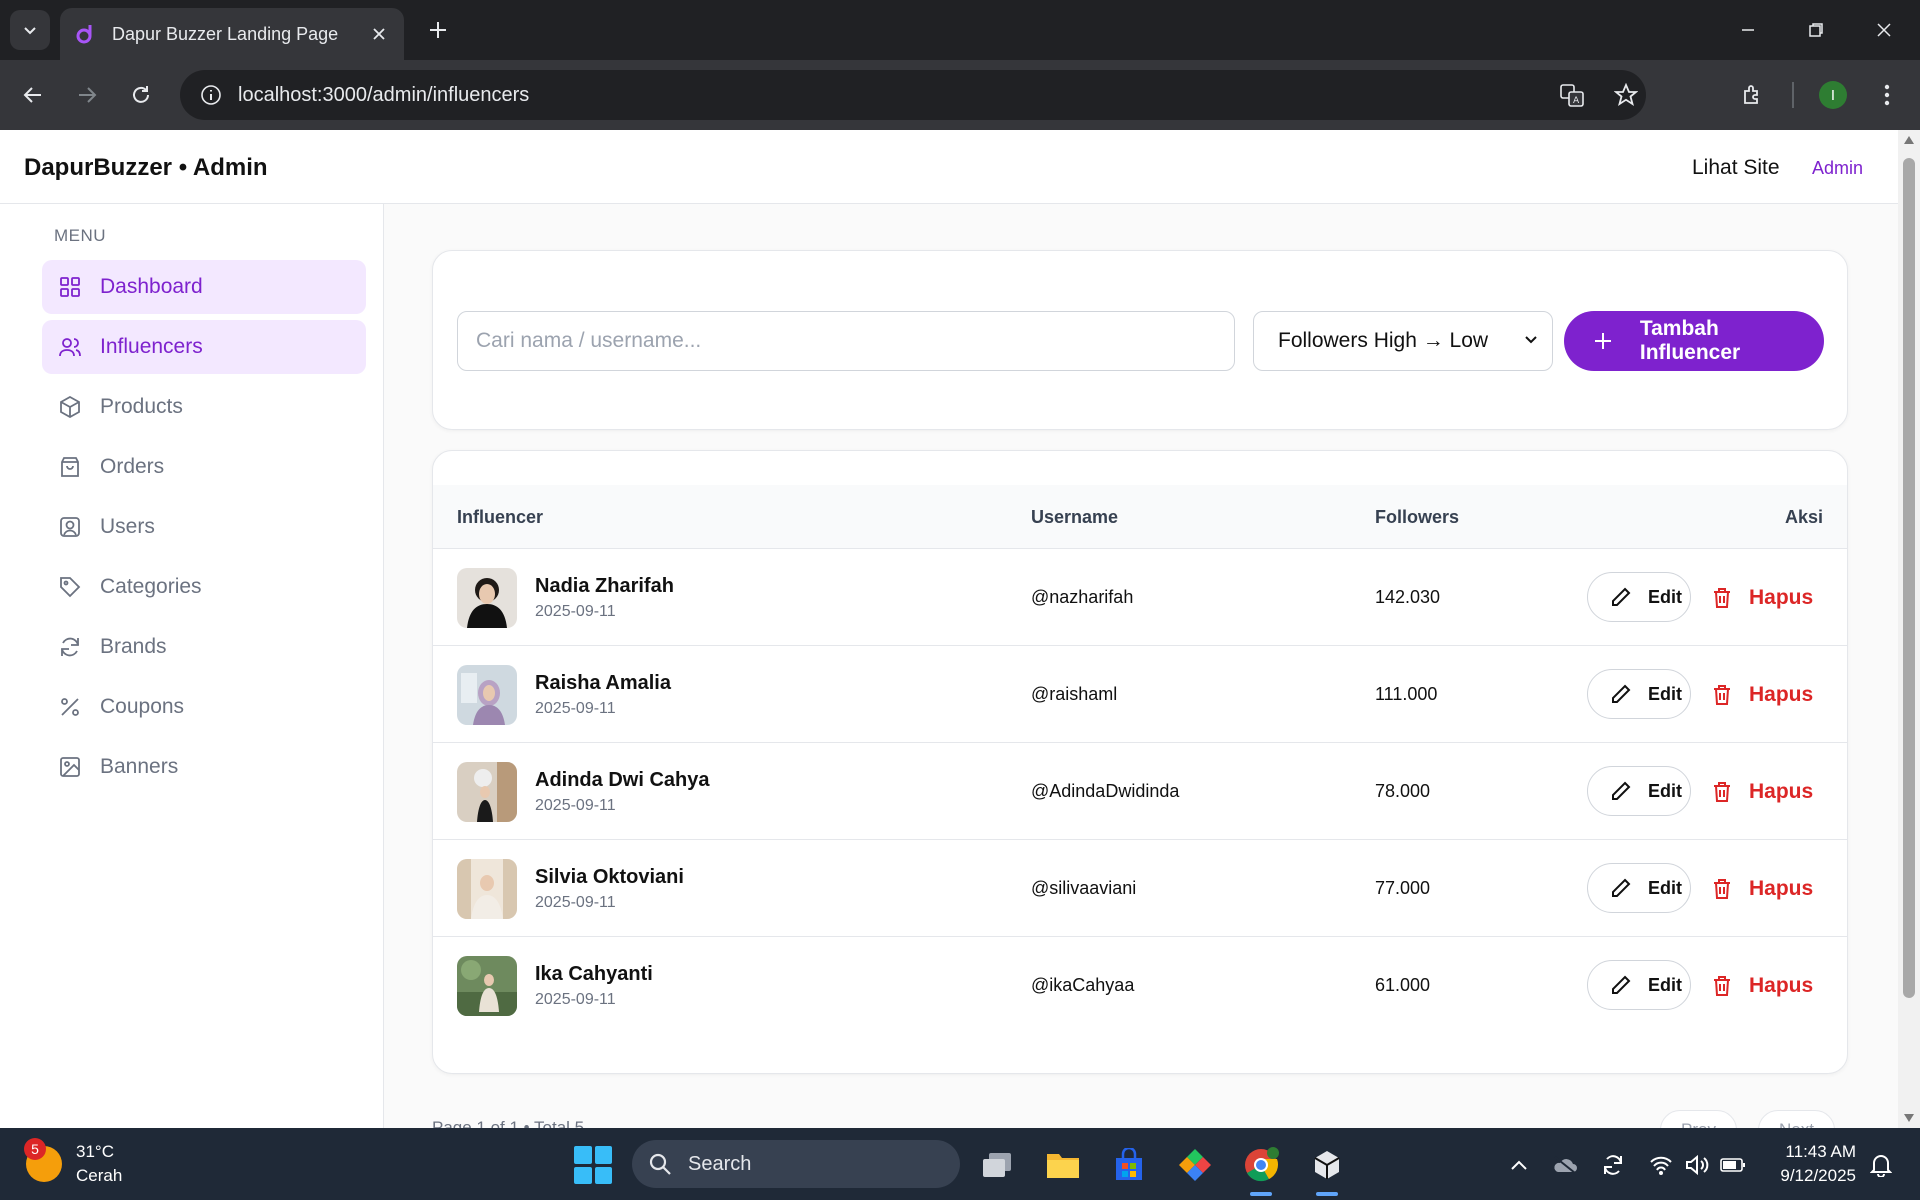 This screenshot has width=1920, height=1200. Describe the element at coordinates (1261, 1169) in the screenshot. I see `chrome-icon` at that location.